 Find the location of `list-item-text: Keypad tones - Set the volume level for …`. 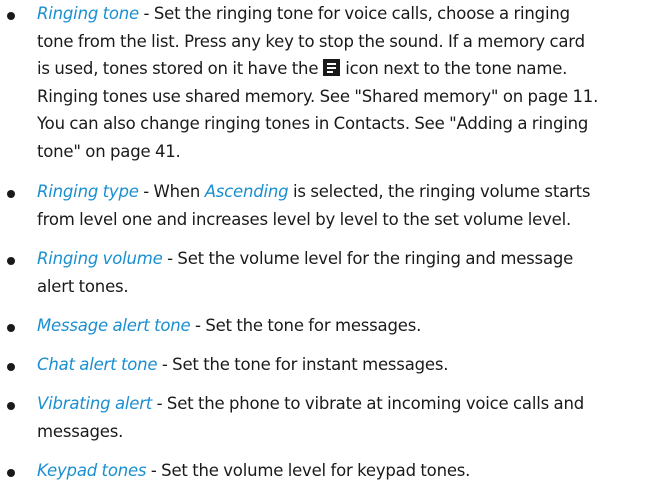

list-item-text: Keypad tones - Set the volume level for … is located at coordinates (350, 471).